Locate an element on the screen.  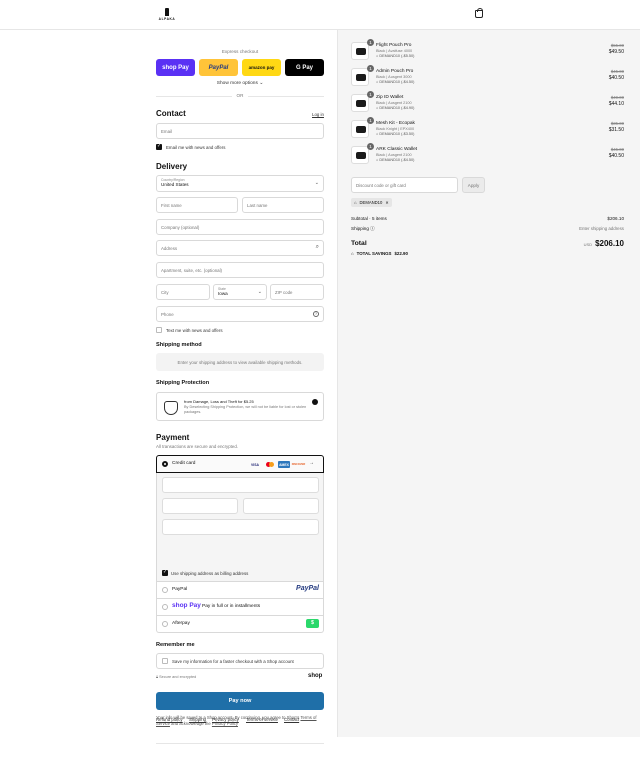
pay-now-label: Pay now is located at coordinates (240, 701).